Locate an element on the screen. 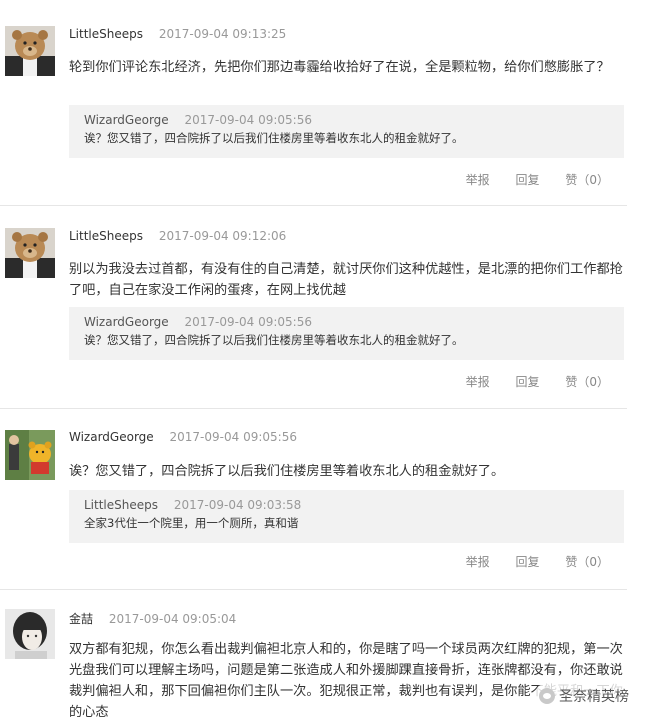  comment-time: 2017-09-04 09:05:56 is located at coordinates (233, 437).